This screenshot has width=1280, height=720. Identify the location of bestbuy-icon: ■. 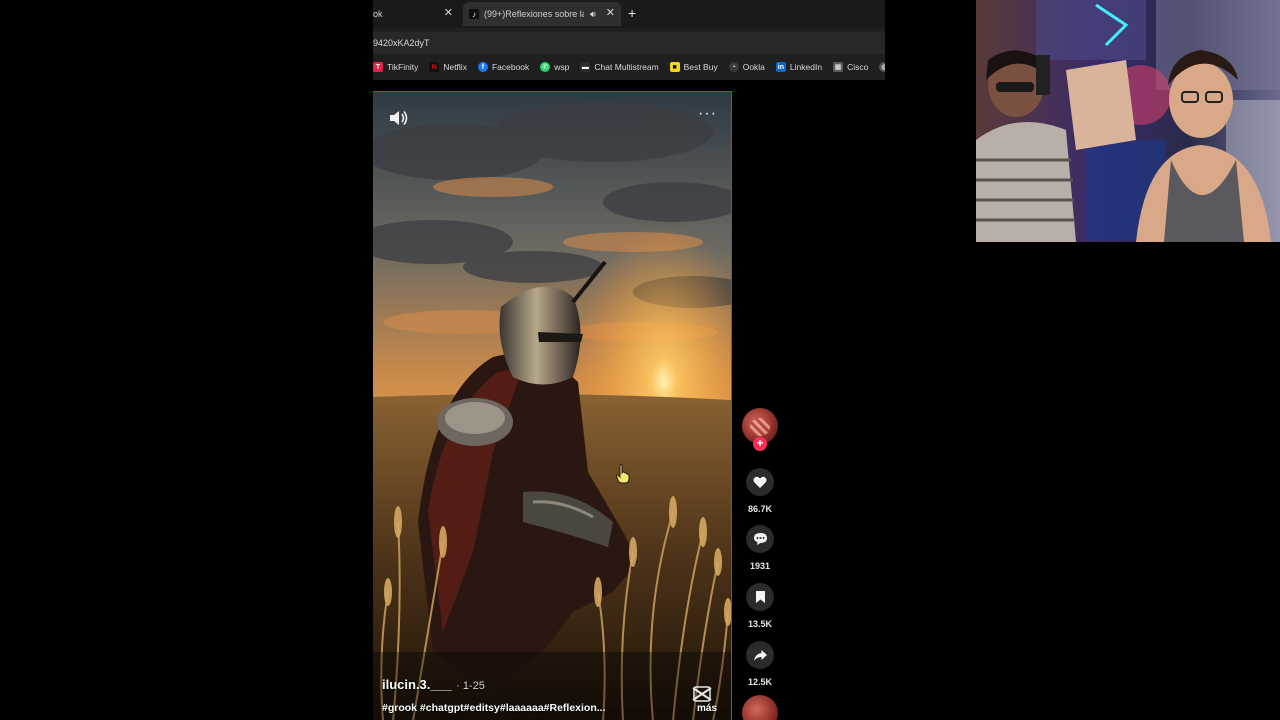
(674, 67).